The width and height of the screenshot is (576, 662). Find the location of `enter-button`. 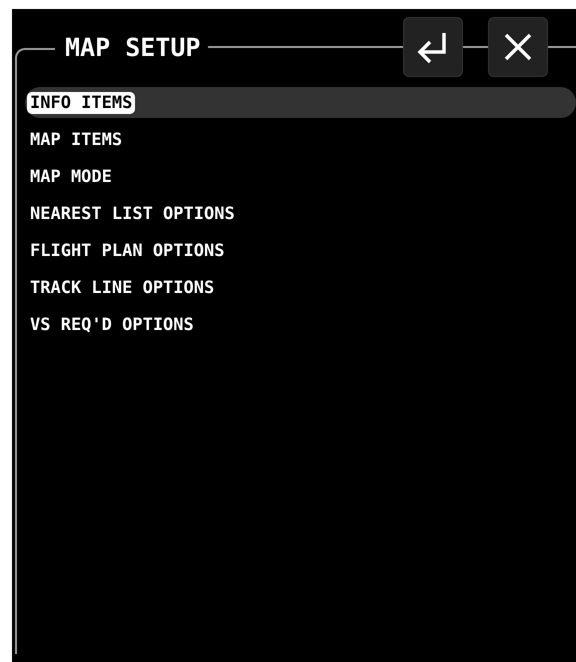

enter-button is located at coordinates (433, 47).